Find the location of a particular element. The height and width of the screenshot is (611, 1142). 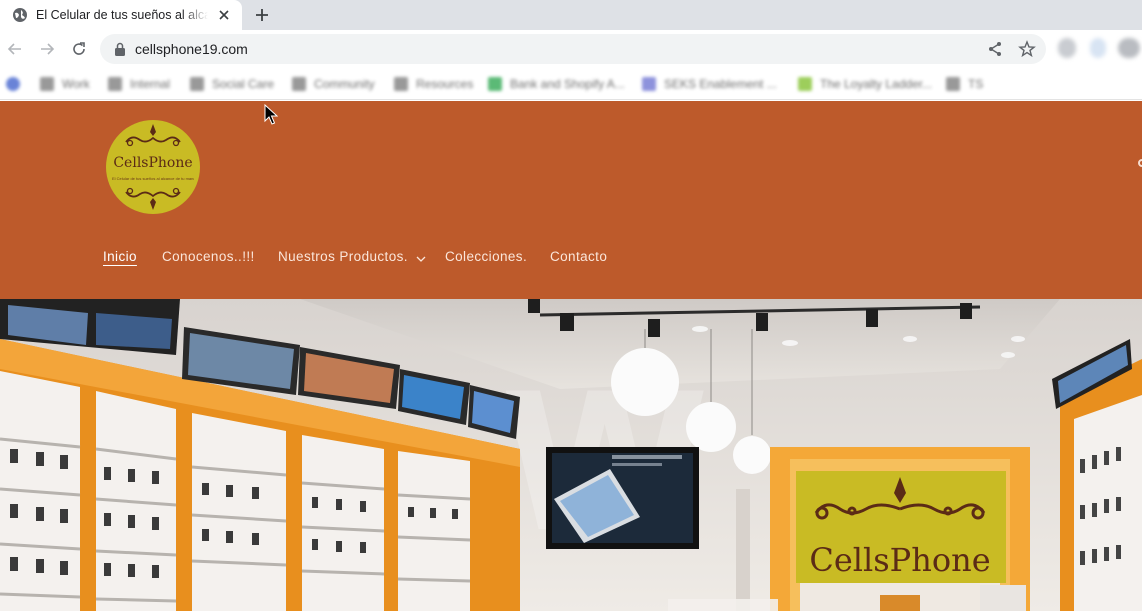

bookmark-item: TS is located at coordinates (964, 84).